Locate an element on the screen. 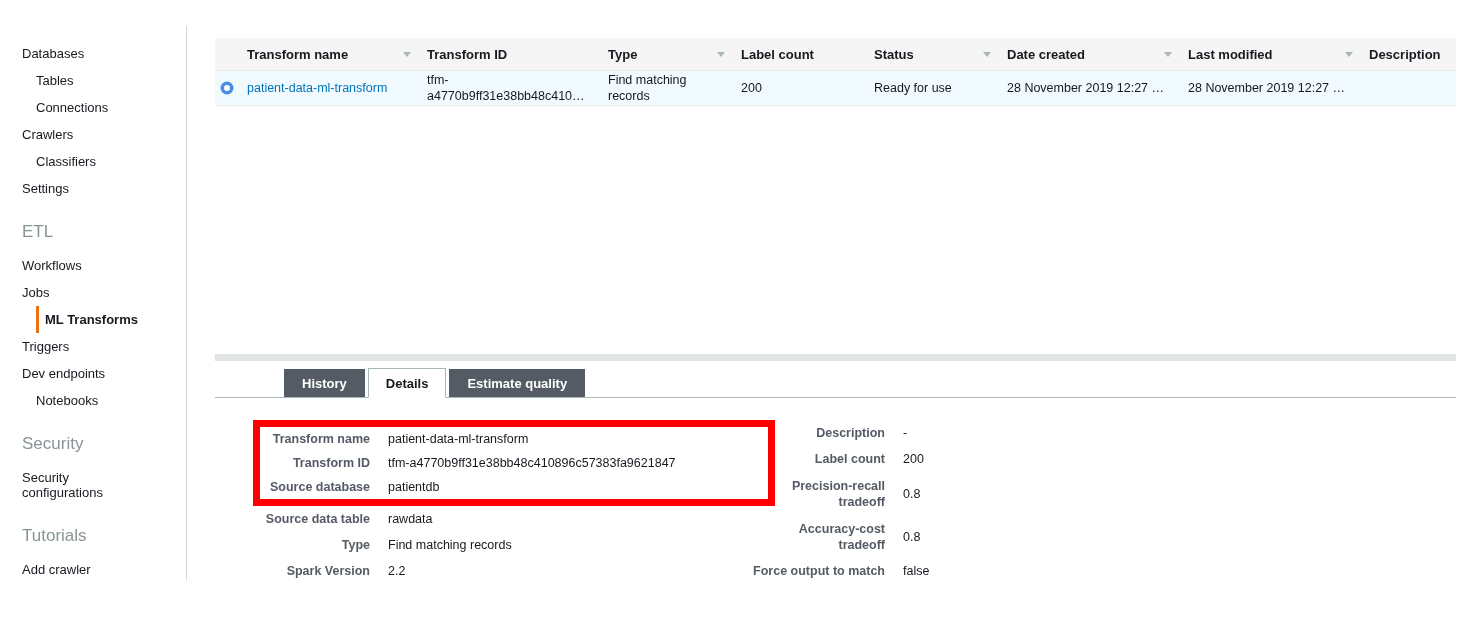 Image resolution: width=1476 pixels, height=634 pixels. detail-value: patientdb is located at coordinates (414, 487).